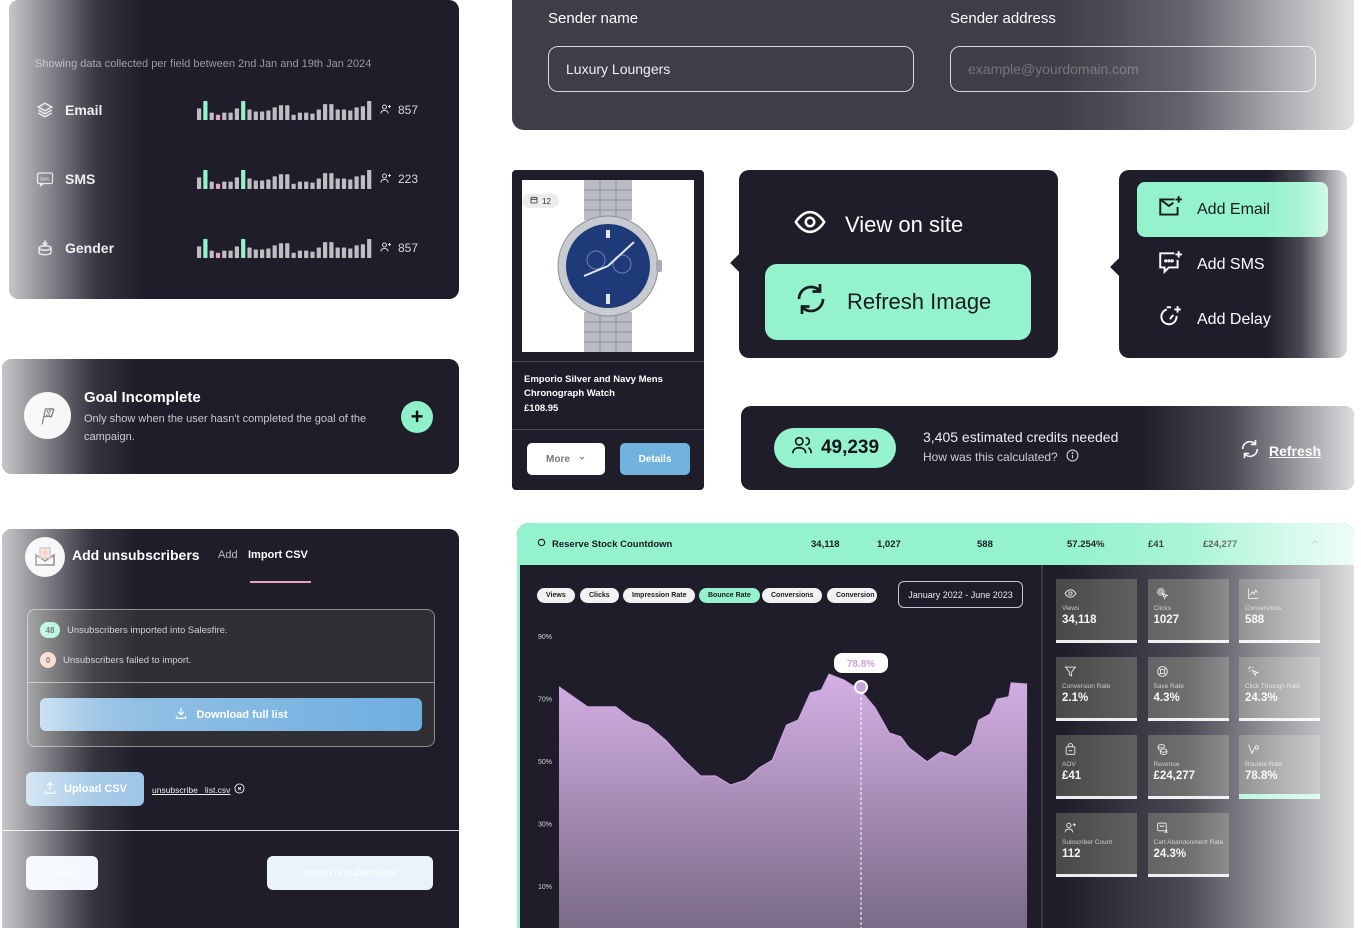  Describe the element at coordinates (1188, 611) in the screenshot. I see `stat-tile-clicks: Clicks 1027` at that location.